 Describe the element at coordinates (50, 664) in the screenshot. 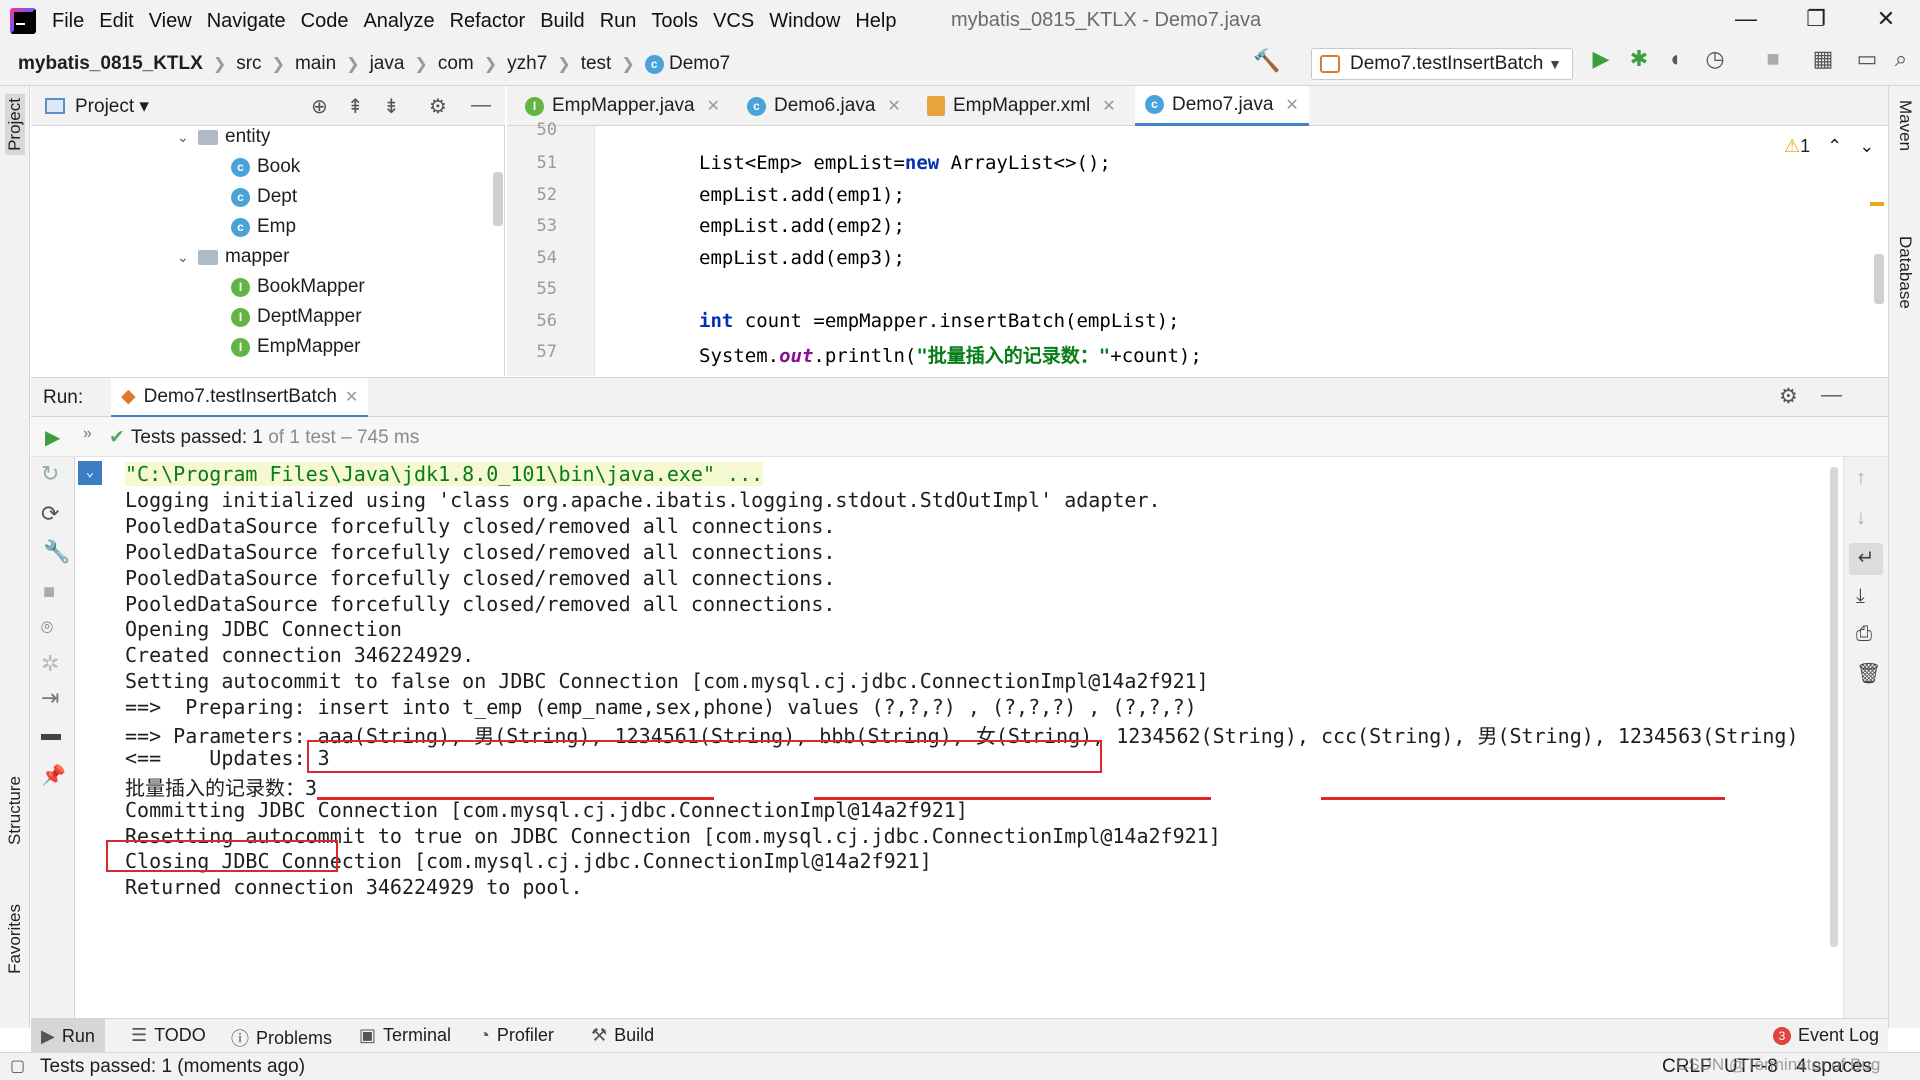

I see `settings-icon: ✲` at that location.